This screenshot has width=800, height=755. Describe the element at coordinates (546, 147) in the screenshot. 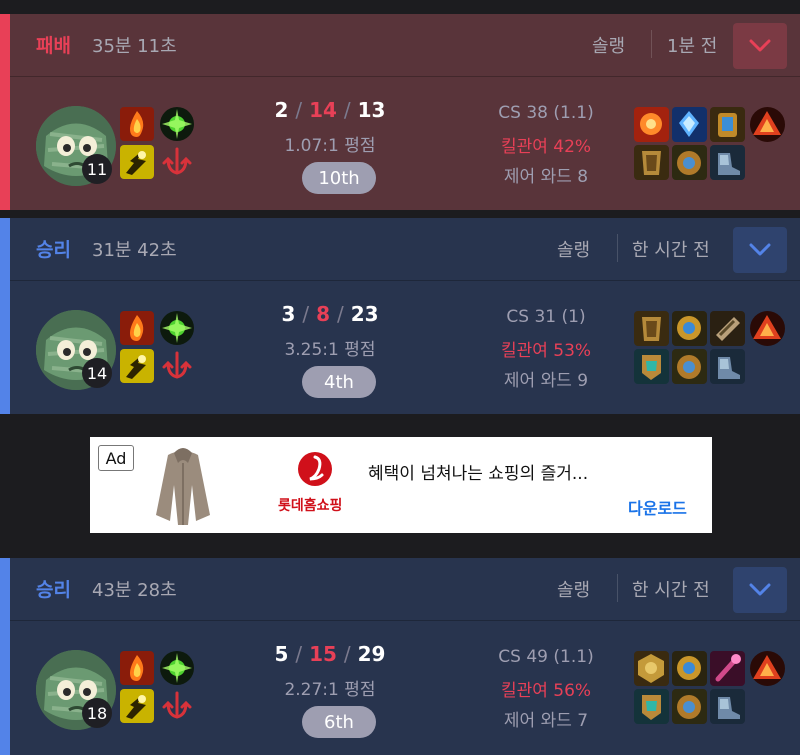

I see `kill-participation: 킬관여 42%` at that location.